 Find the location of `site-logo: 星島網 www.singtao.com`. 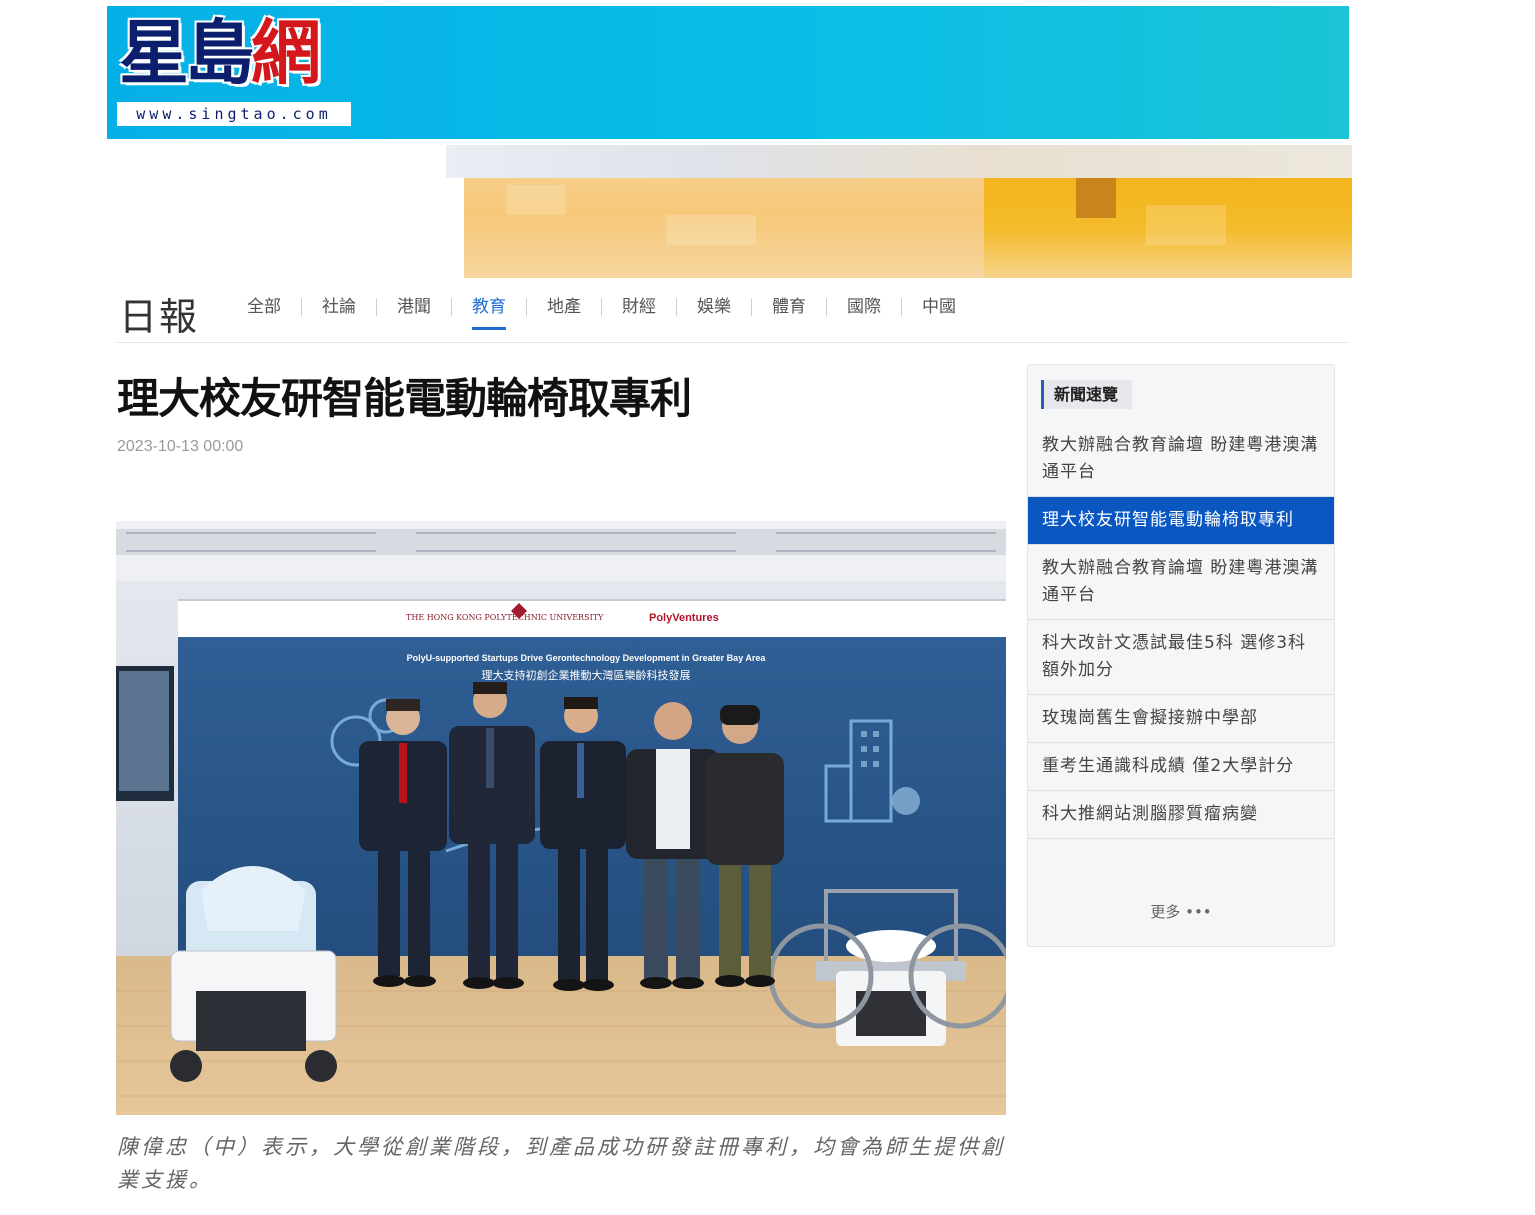

site-logo: 星島網 www.singtao.com is located at coordinates (234, 71).